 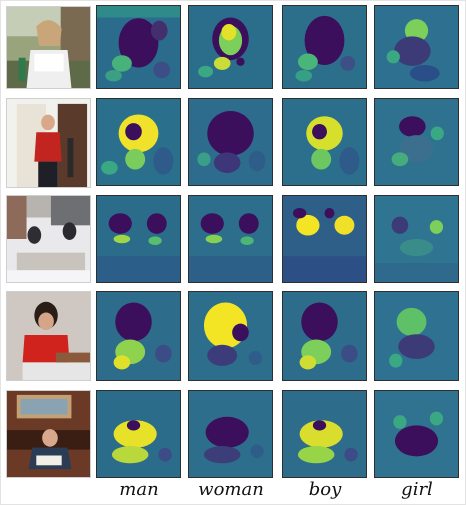 I want to click on attention-map-row-1-woman, so click(x=230, y=47).